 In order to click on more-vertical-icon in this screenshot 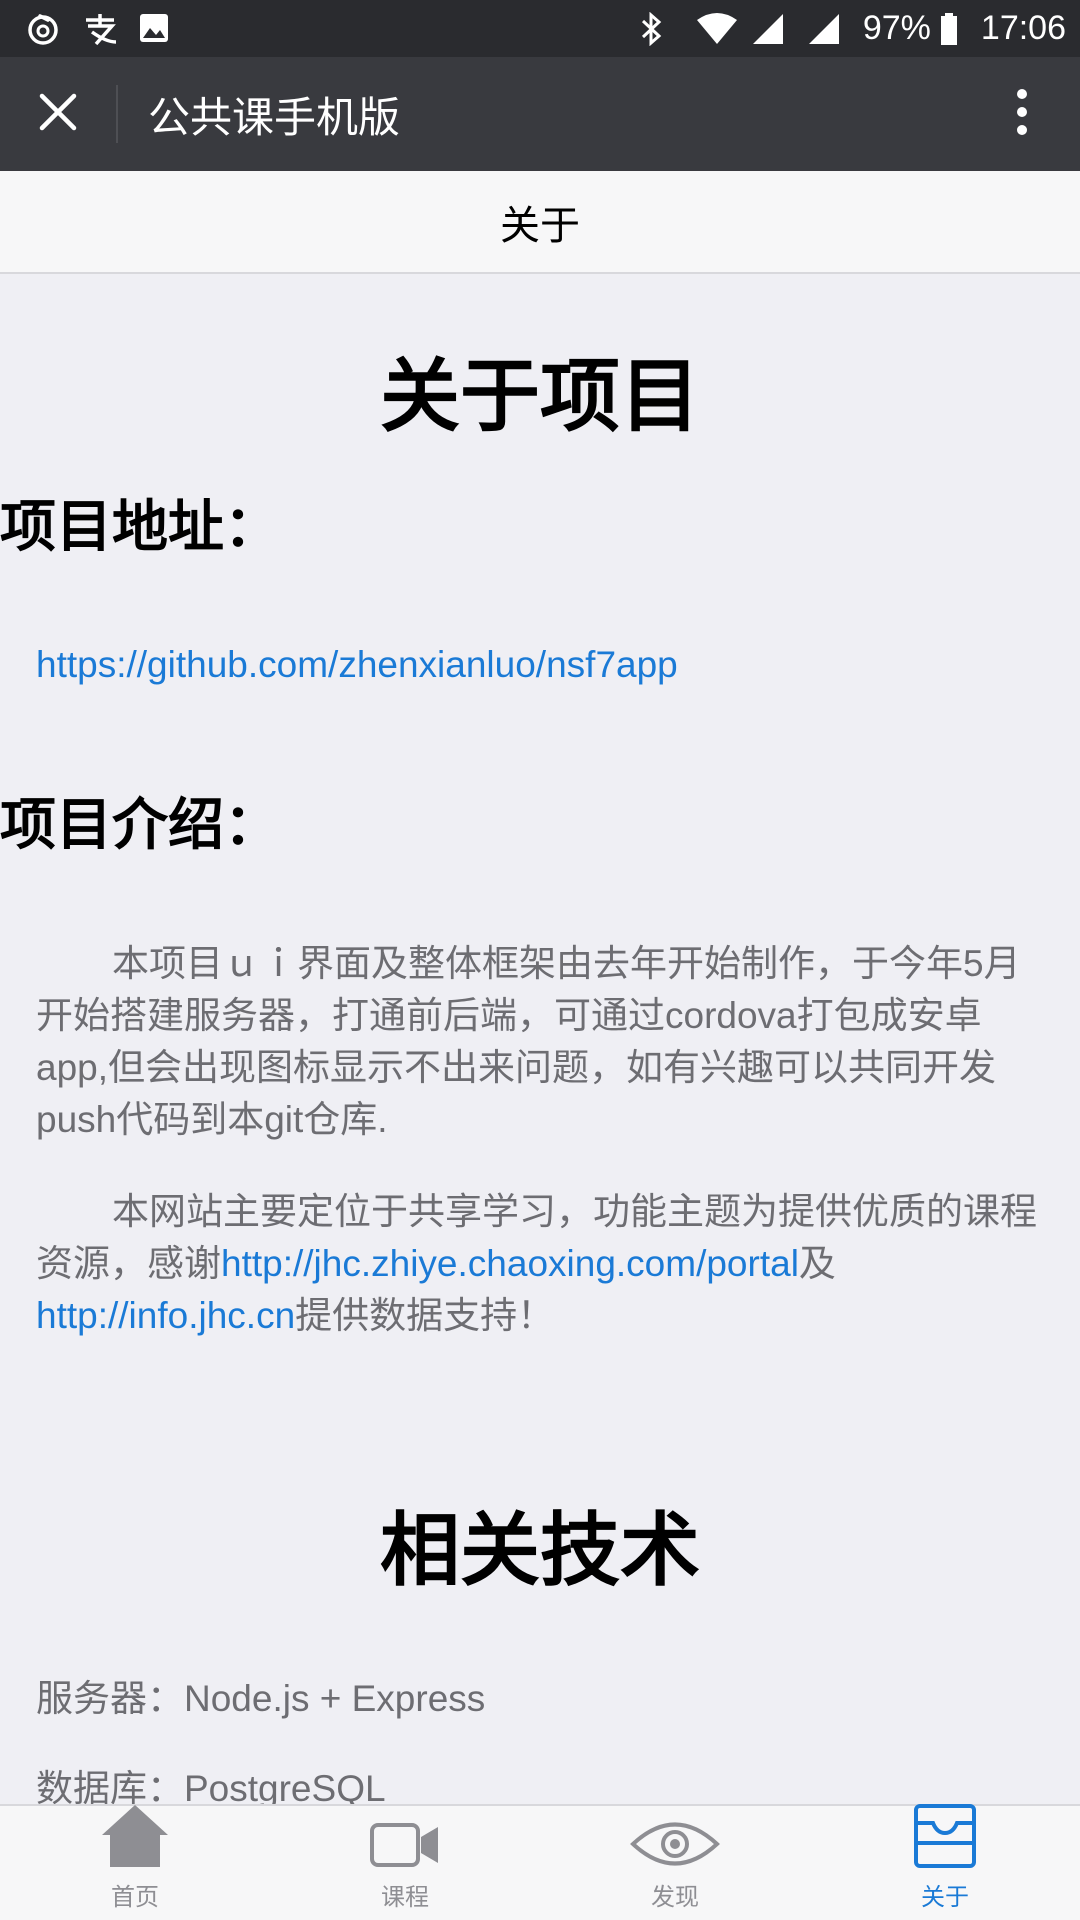, I will do `click(1022, 114)`.